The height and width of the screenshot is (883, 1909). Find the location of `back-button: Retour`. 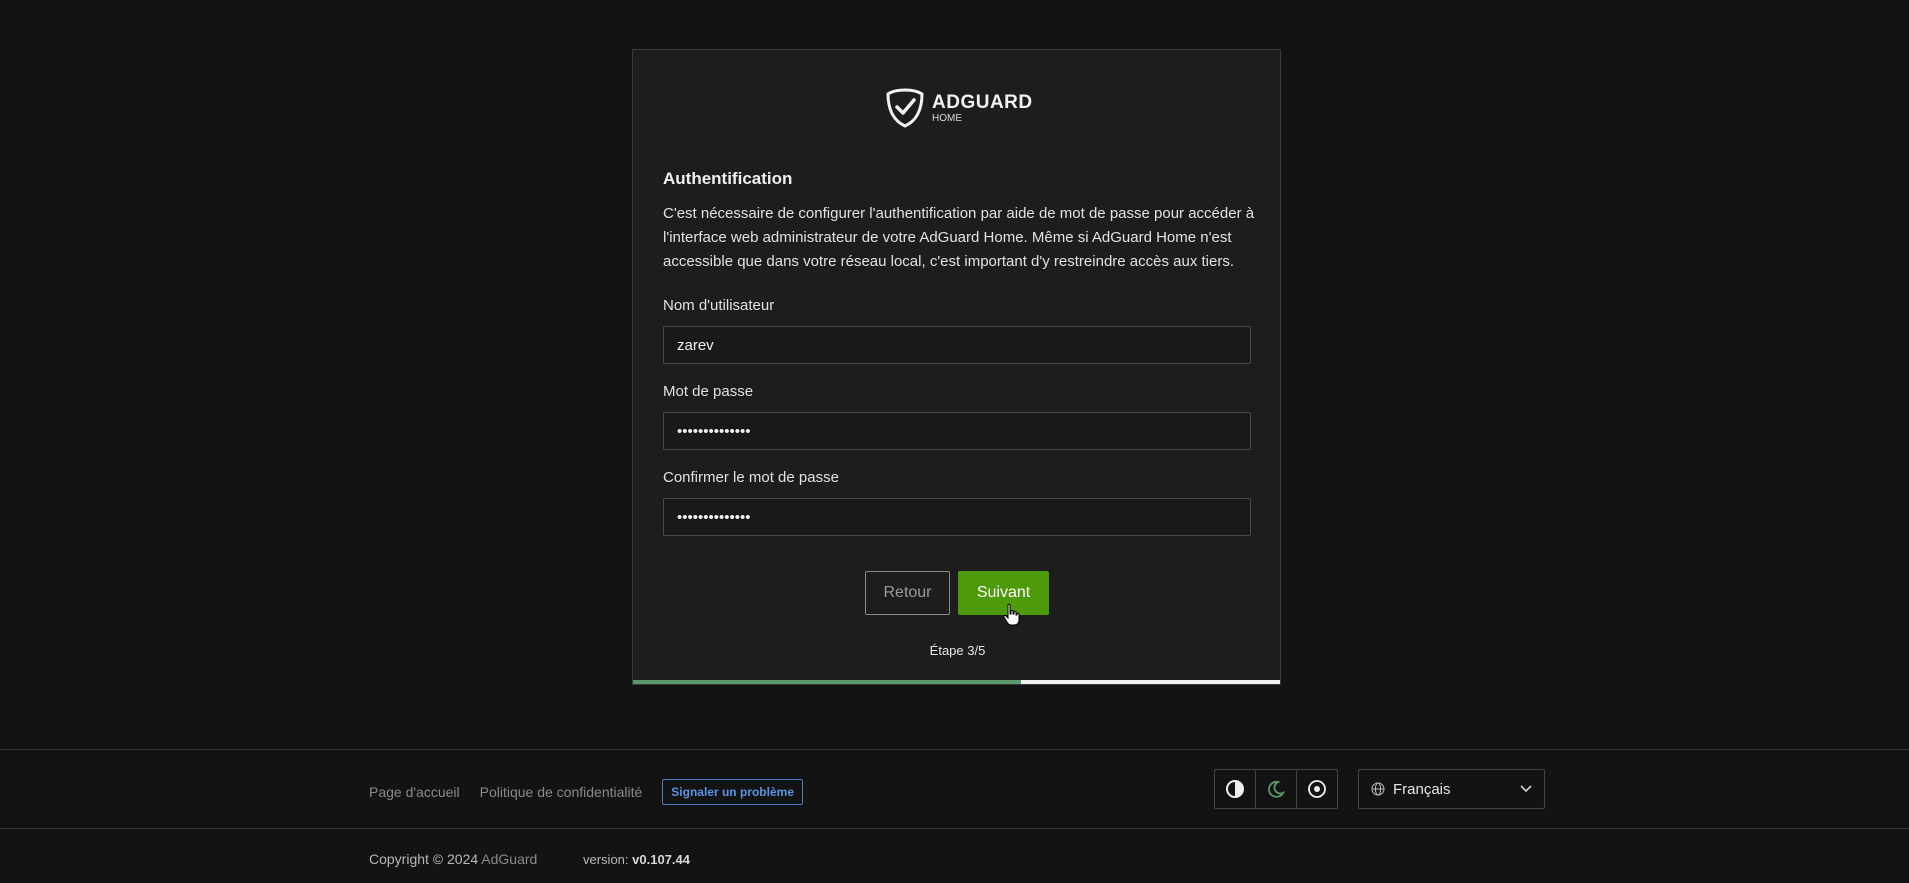

back-button: Retour is located at coordinates (907, 593).